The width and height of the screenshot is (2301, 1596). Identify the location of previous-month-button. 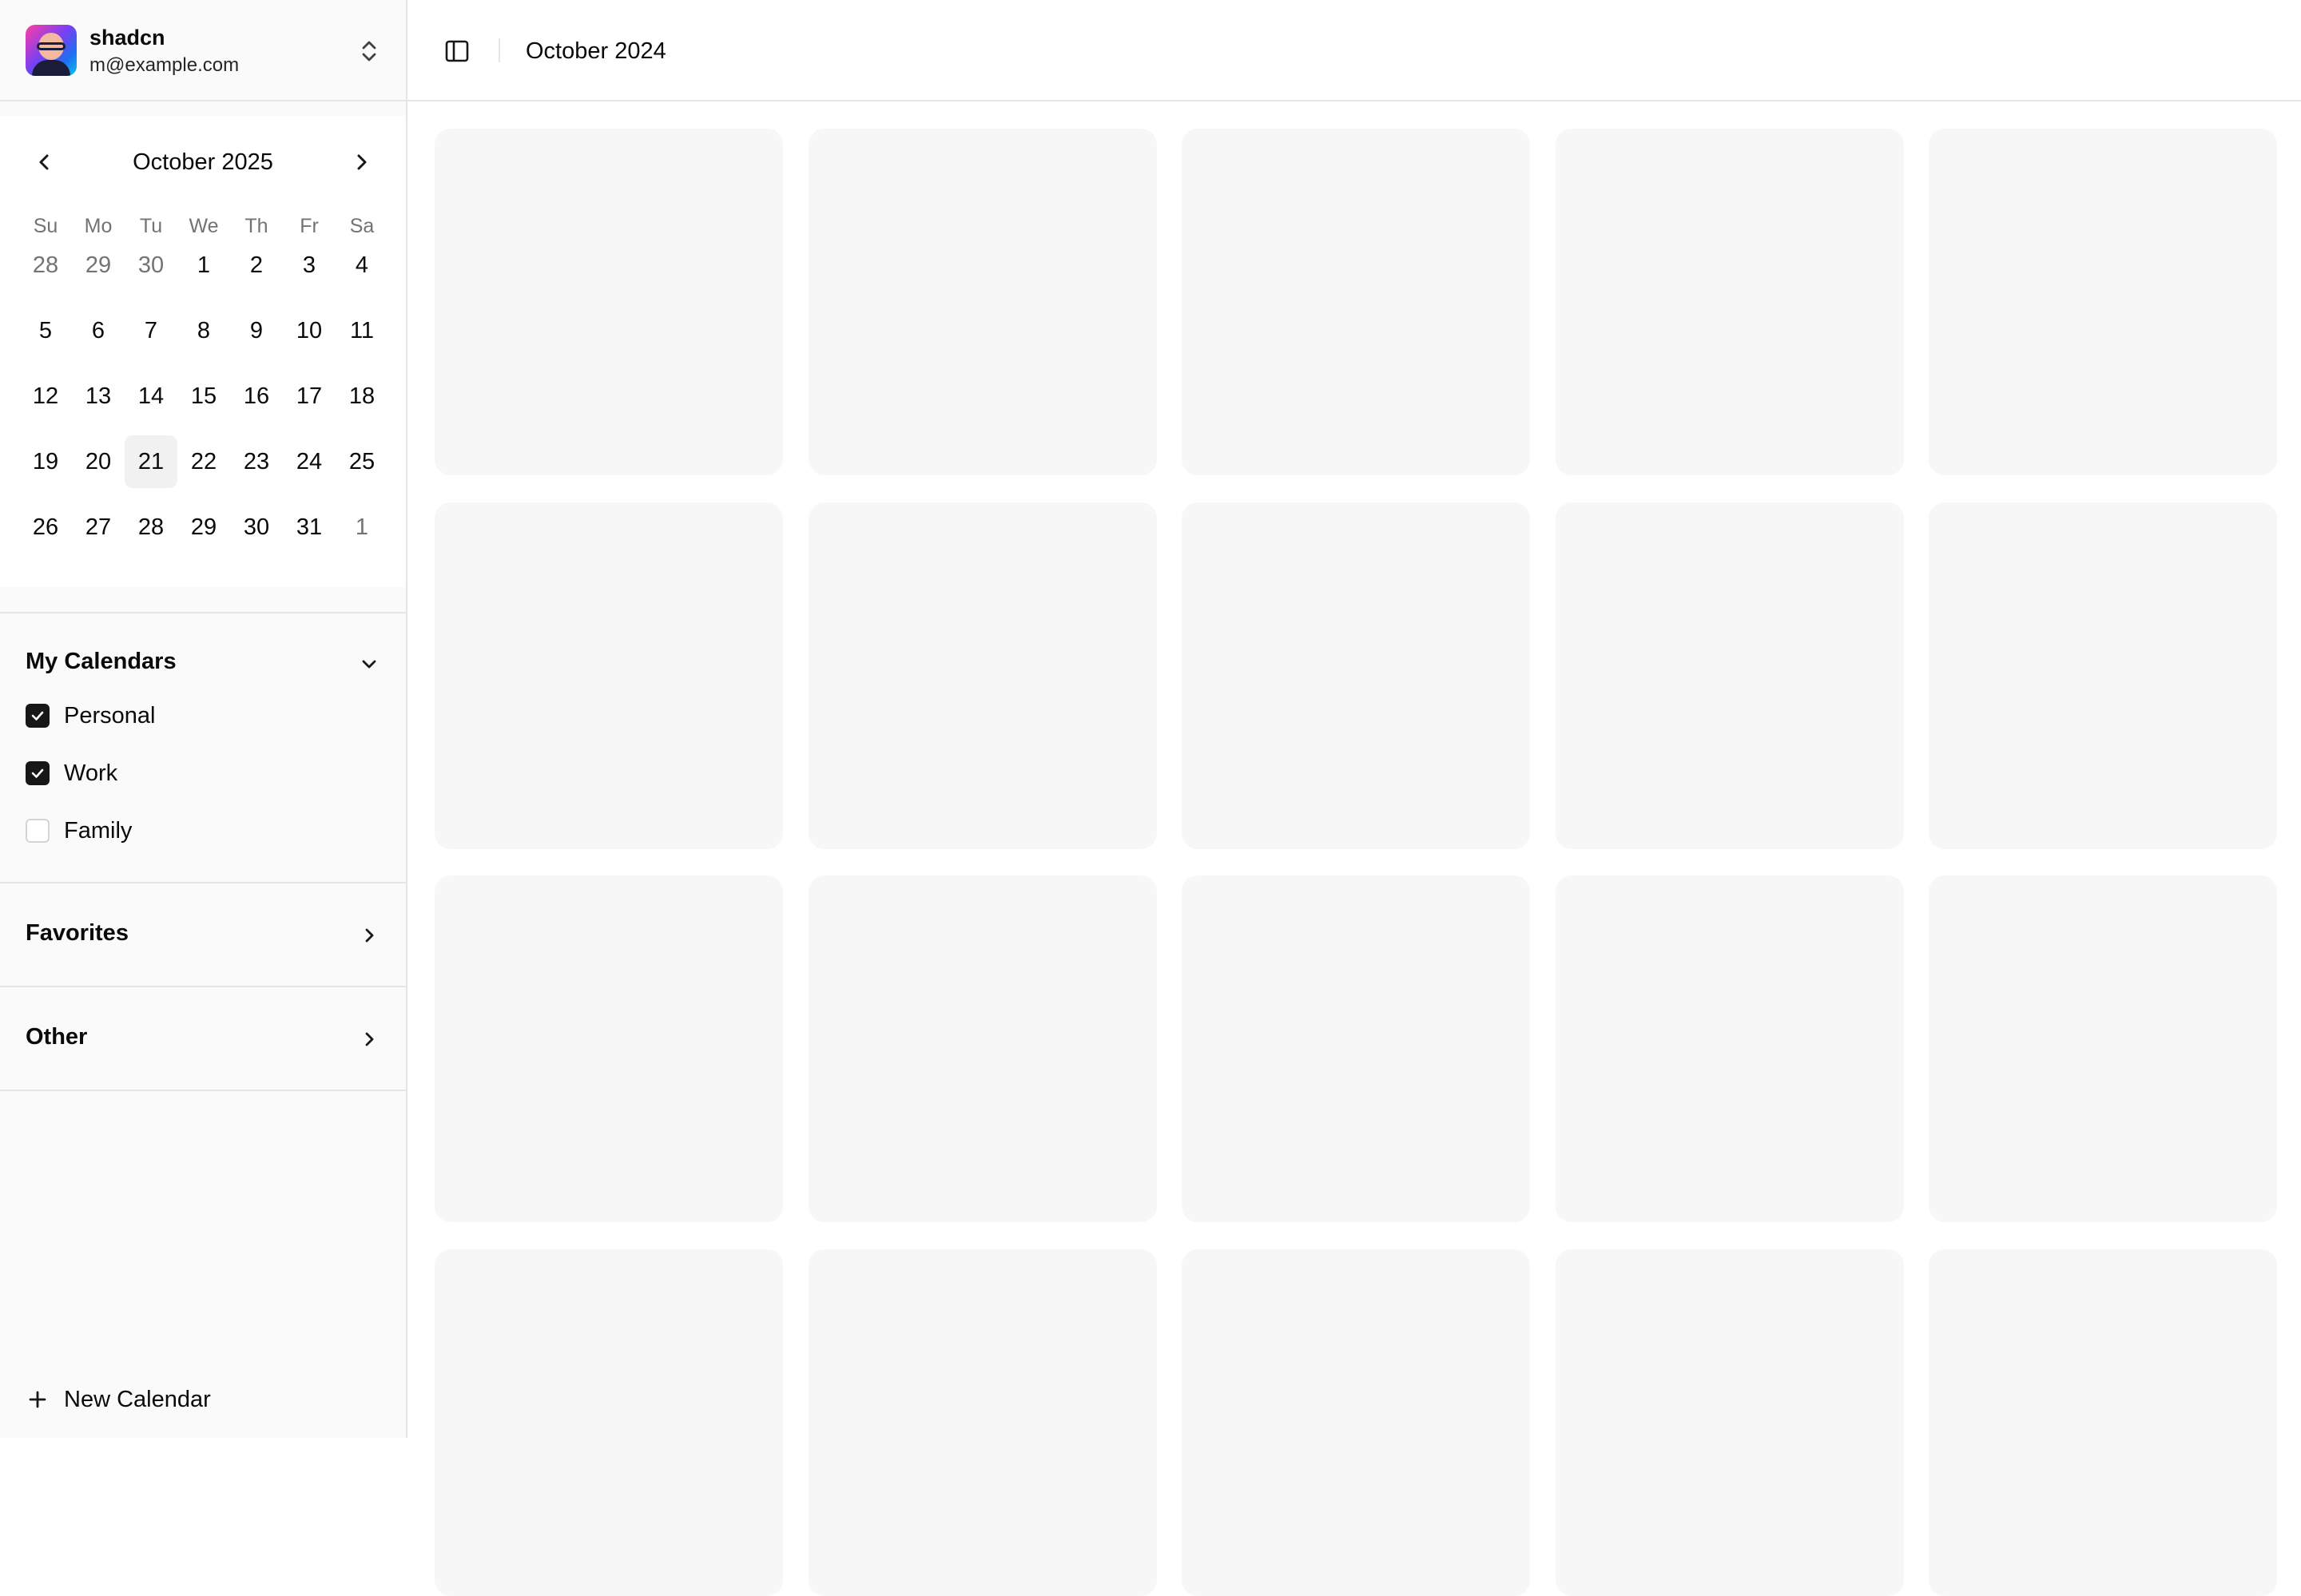
(45, 162).